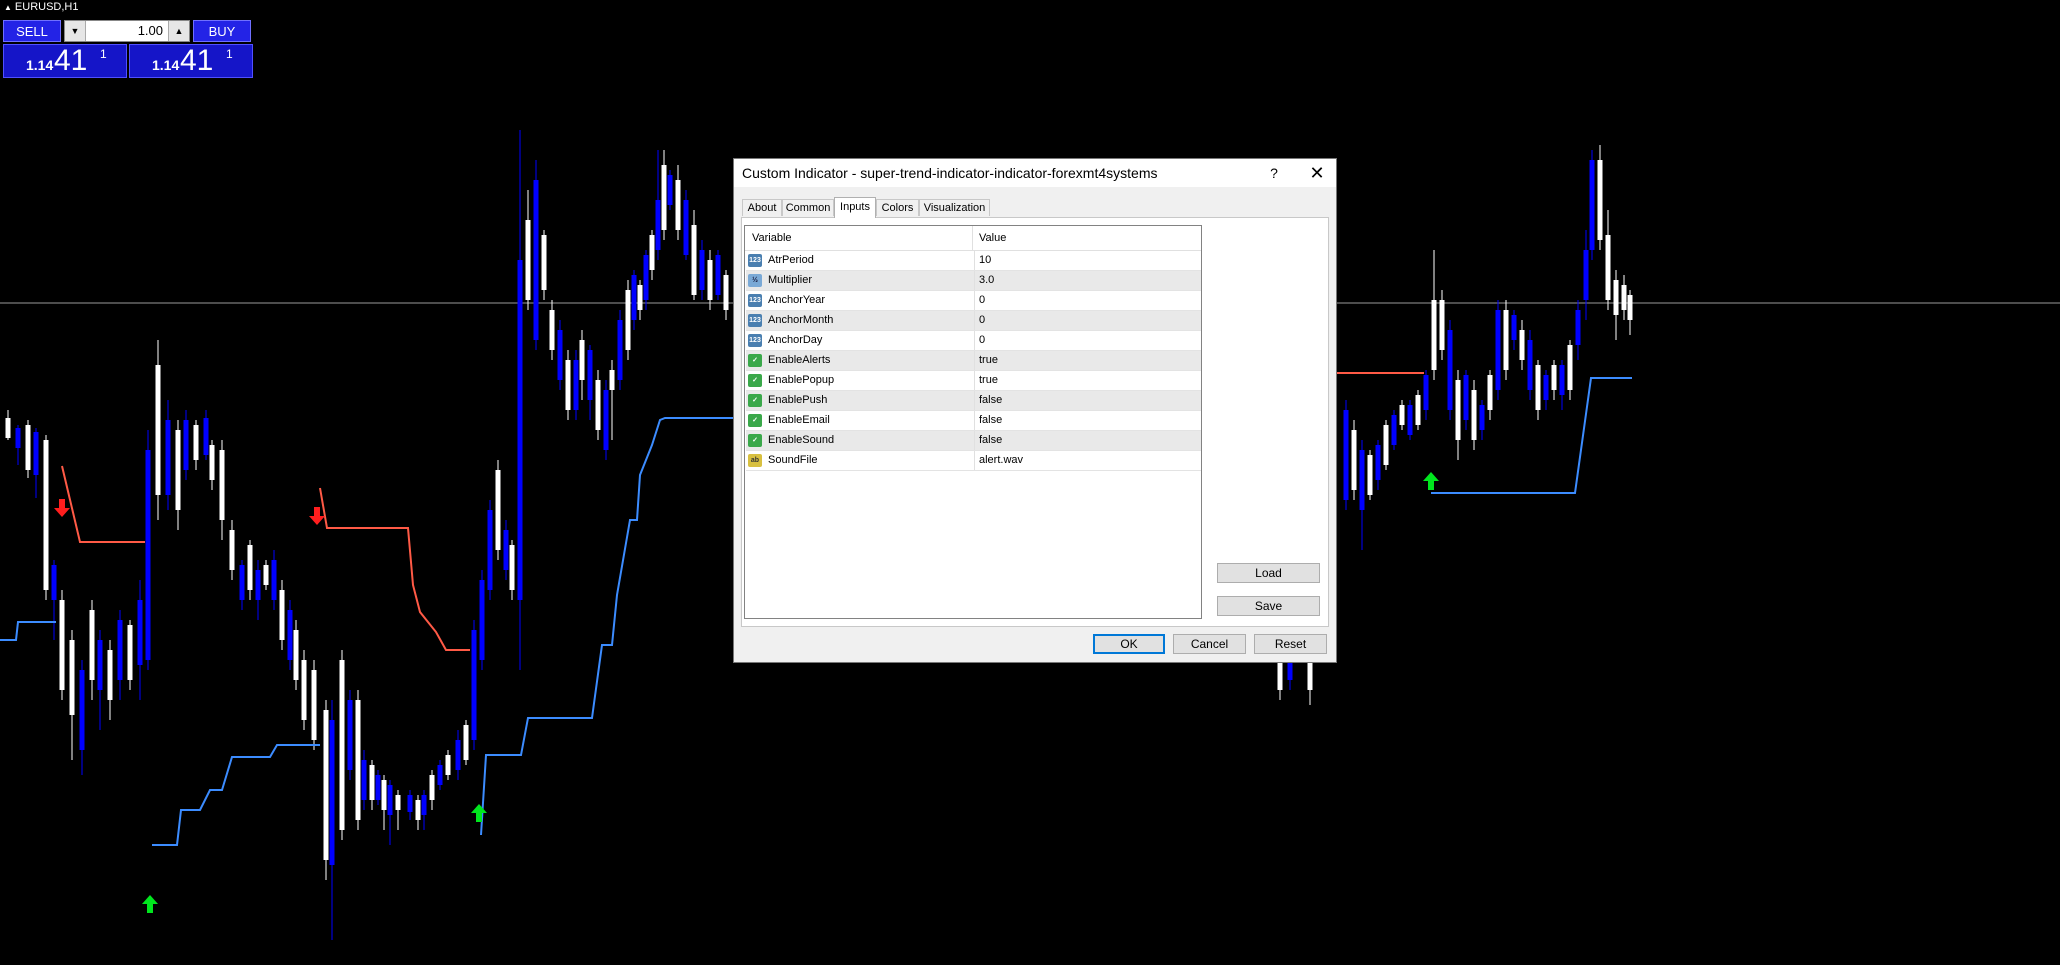 This screenshot has width=2060, height=965. Describe the element at coordinates (127, 31) in the screenshot. I see `lot-size-stepper: ▼ 1.00 ▲` at that location.